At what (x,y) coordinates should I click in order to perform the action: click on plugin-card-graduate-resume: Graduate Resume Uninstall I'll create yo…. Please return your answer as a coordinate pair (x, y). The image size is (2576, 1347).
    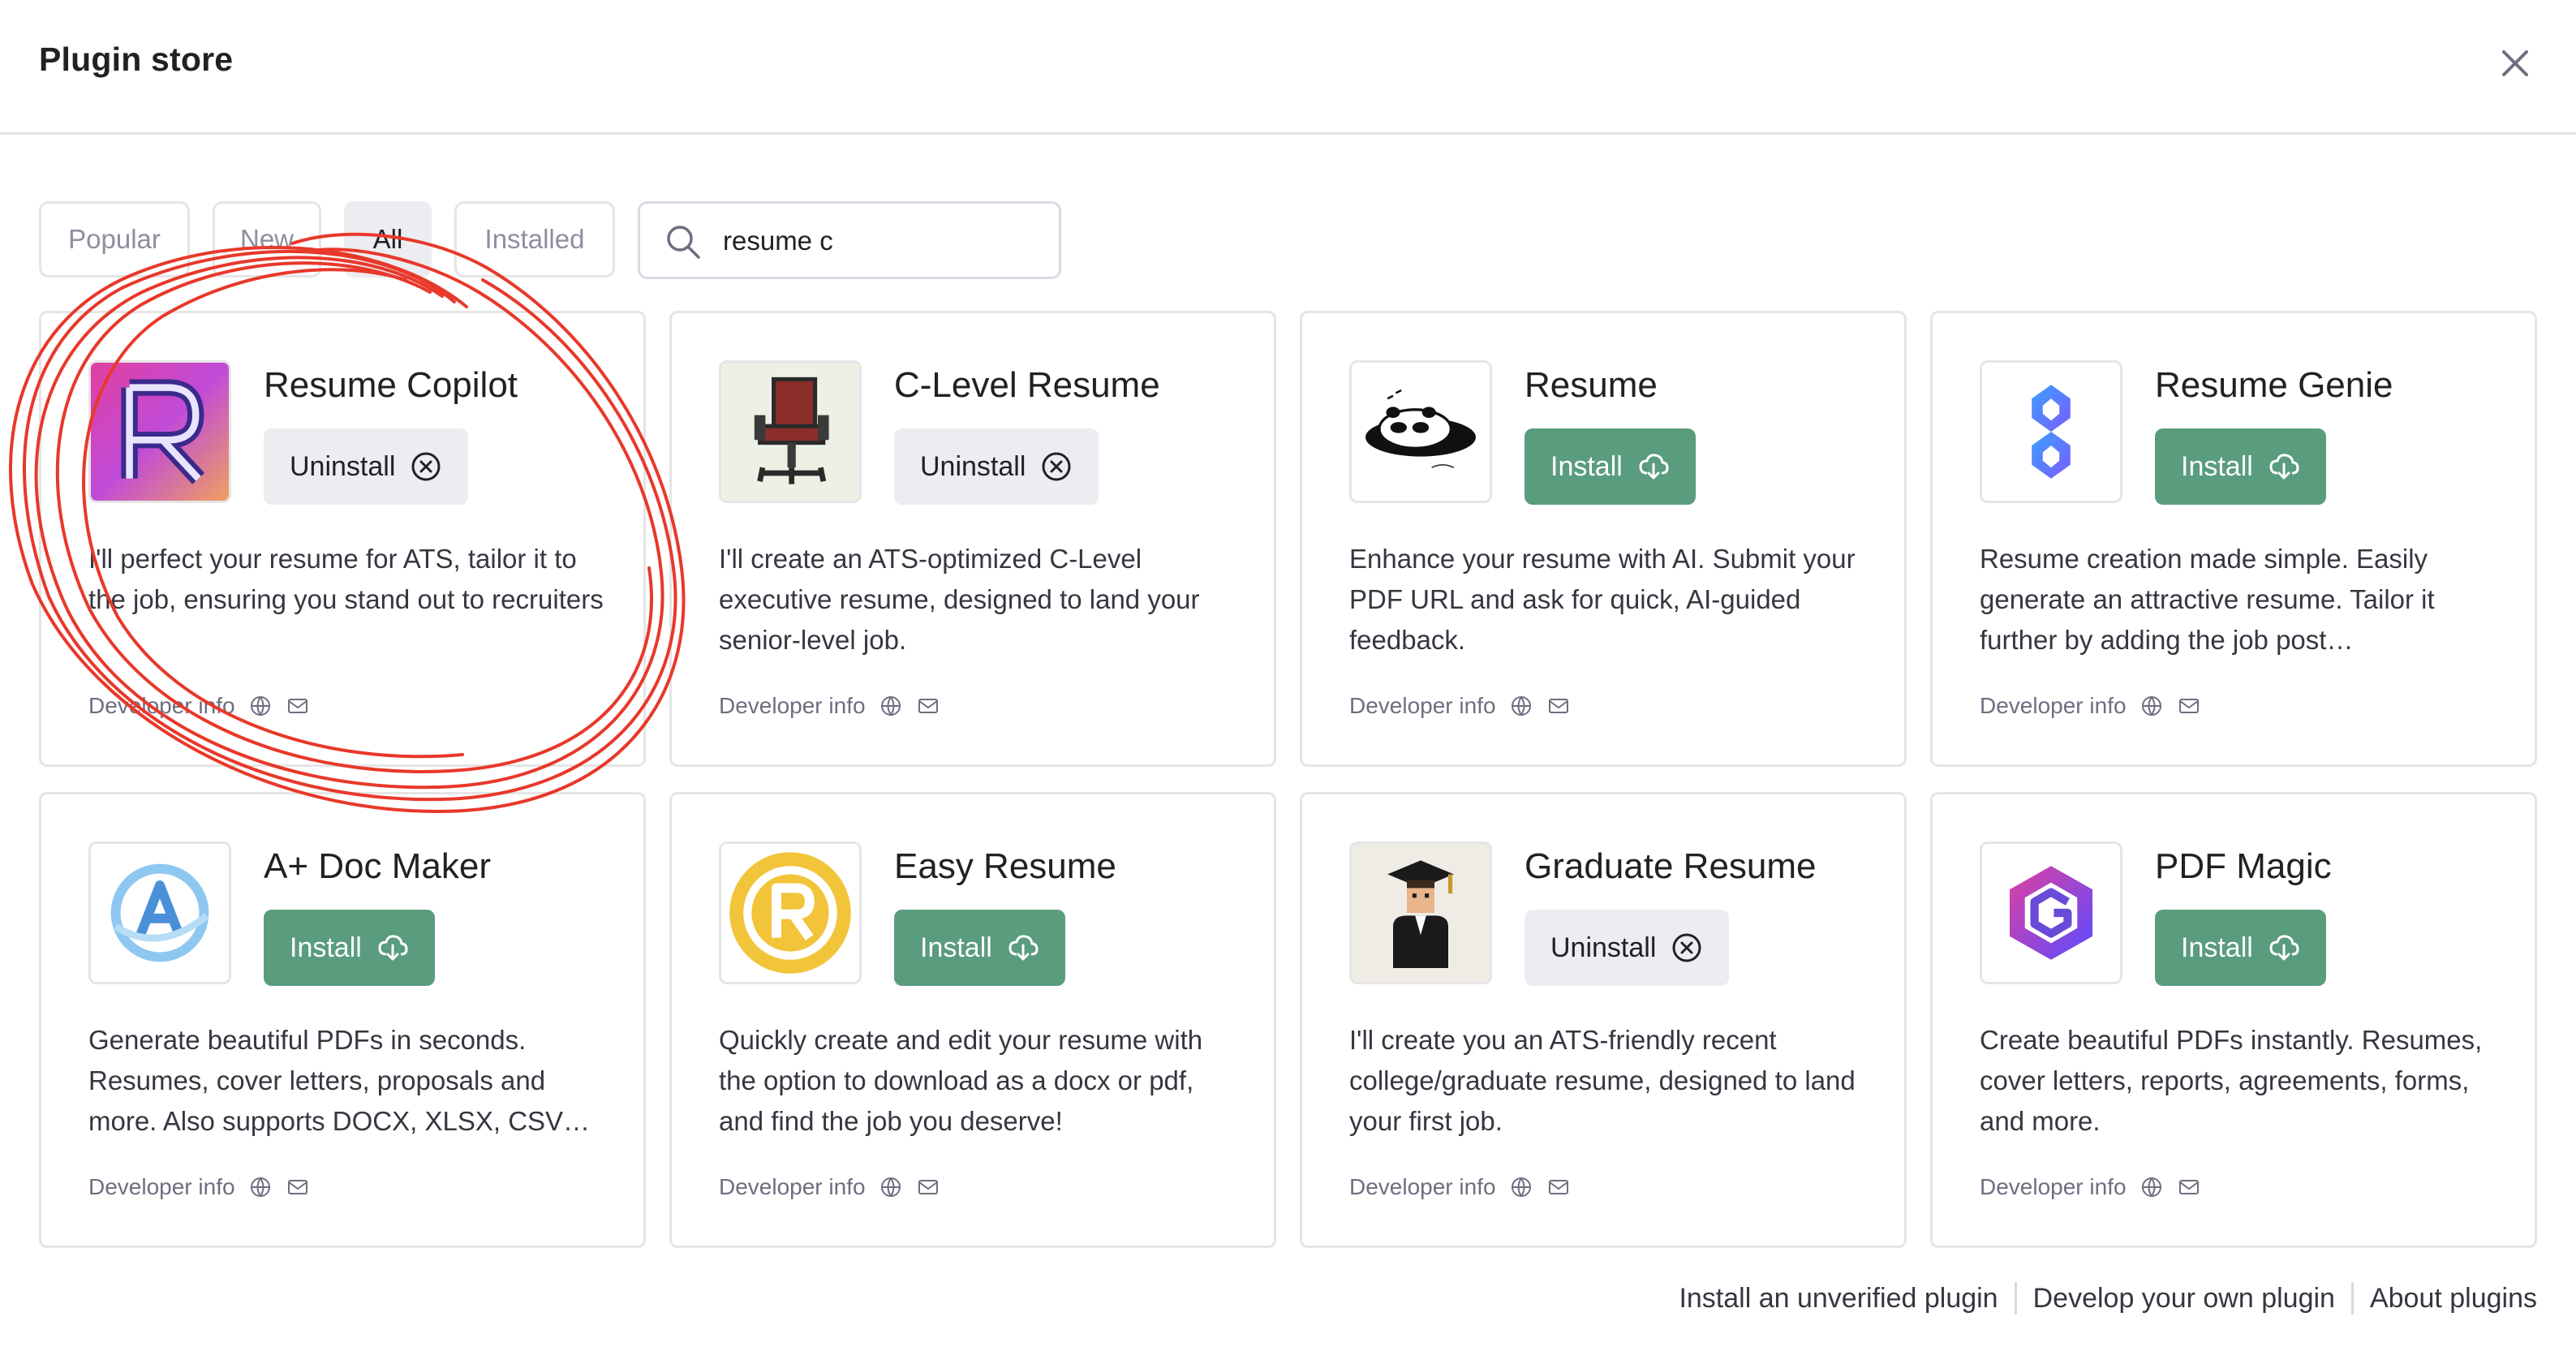
    Looking at the image, I should click on (1603, 1020).